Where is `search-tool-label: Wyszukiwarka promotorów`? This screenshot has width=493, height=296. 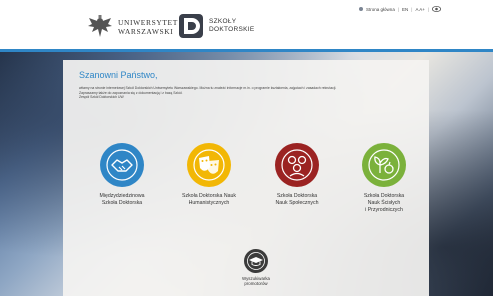
search-tool-label: Wyszukiwarka promotorów is located at coordinates (256, 281).